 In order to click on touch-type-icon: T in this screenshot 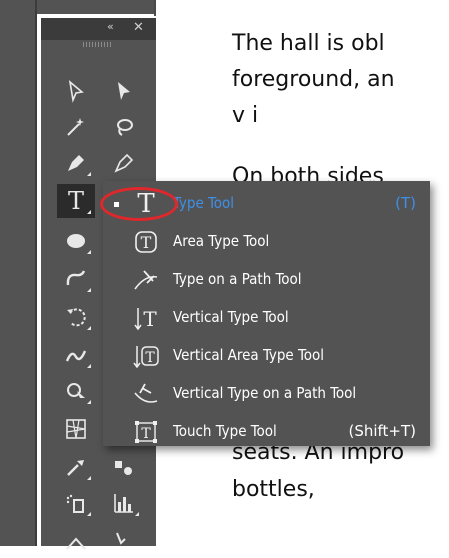, I will do `click(146, 432)`.